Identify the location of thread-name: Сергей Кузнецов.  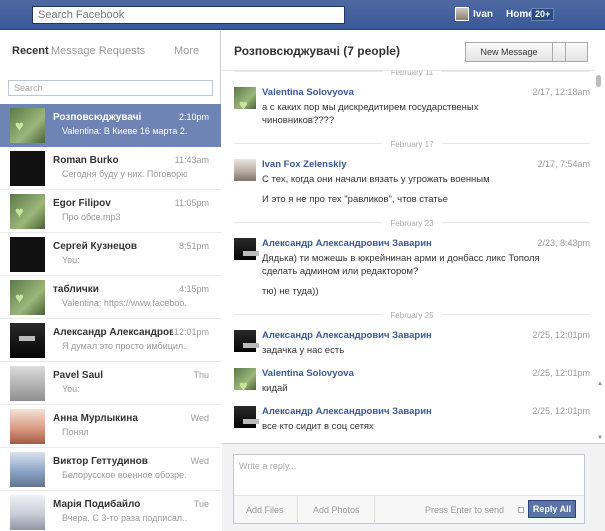
(95, 246).